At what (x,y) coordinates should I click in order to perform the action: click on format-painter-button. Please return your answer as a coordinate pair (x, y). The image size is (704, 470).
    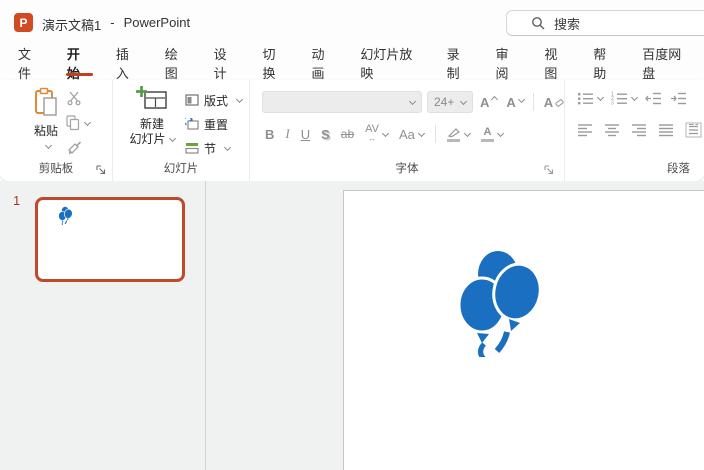
    Looking at the image, I should click on (78, 148).